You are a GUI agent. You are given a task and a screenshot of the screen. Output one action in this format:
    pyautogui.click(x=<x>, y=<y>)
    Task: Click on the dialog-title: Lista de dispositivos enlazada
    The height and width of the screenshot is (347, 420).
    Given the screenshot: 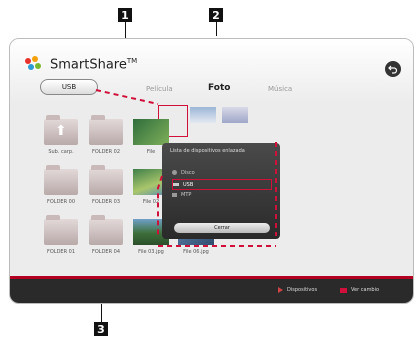 What is the action you would take?
    pyautogui.click(x=207, y=151)
    